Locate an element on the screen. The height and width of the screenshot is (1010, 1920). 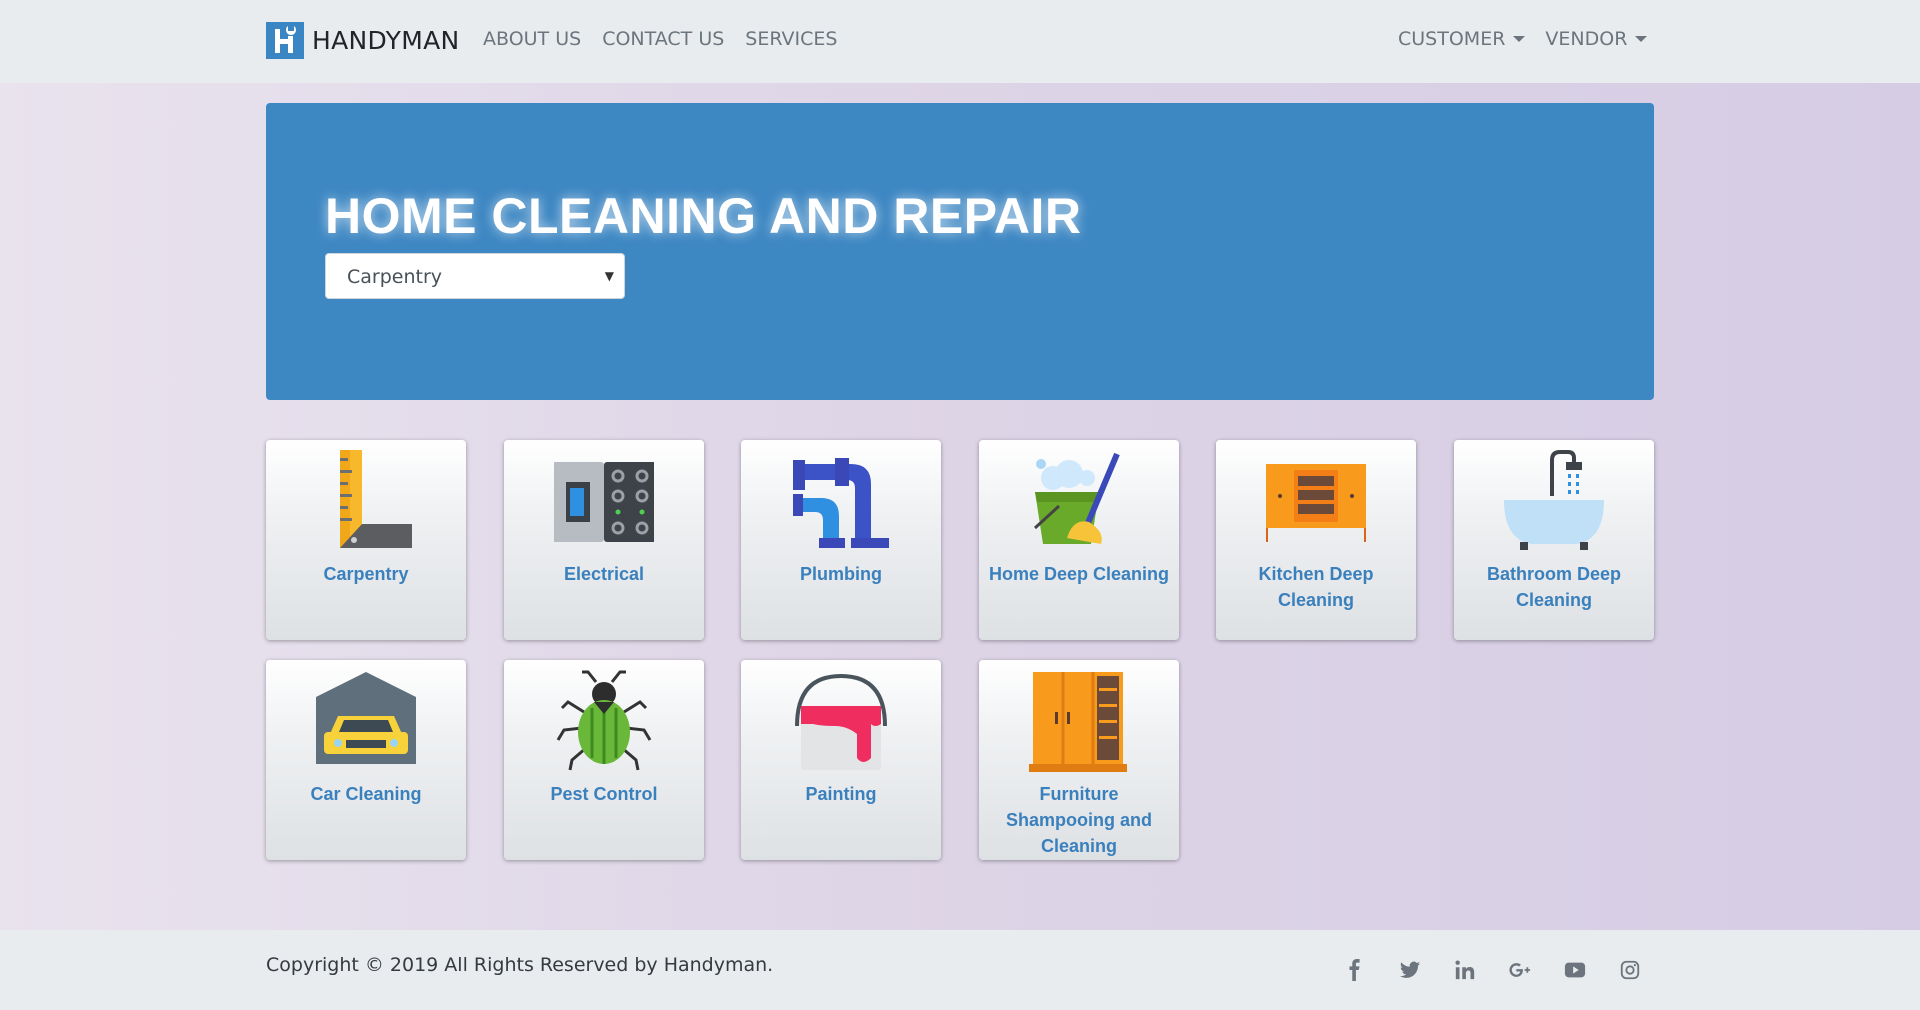
social-links is located at coordinates (1505, 970).